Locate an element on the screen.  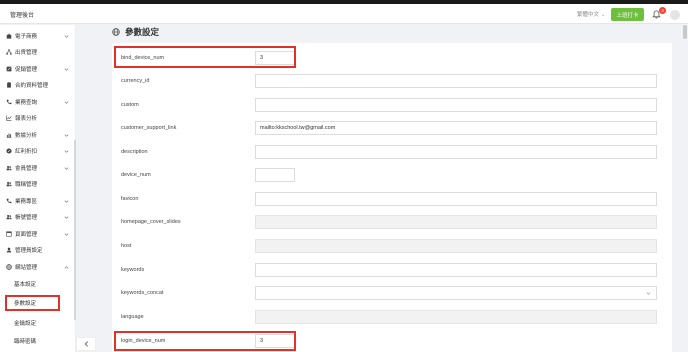
sidebar-item-3: 促銷管理 is located at coordinates (37, 69).